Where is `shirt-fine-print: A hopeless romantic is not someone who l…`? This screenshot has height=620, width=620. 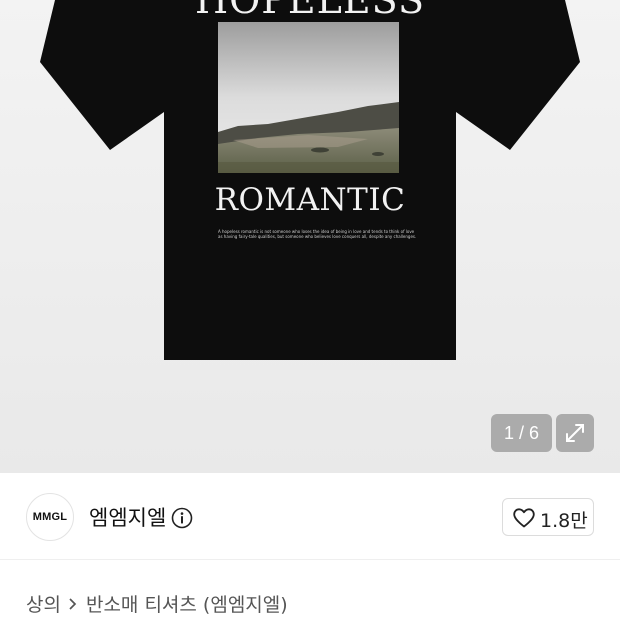 shirt-fine-print: A hopeless romantic is not someone who l… is located at coordinates (317, 234).